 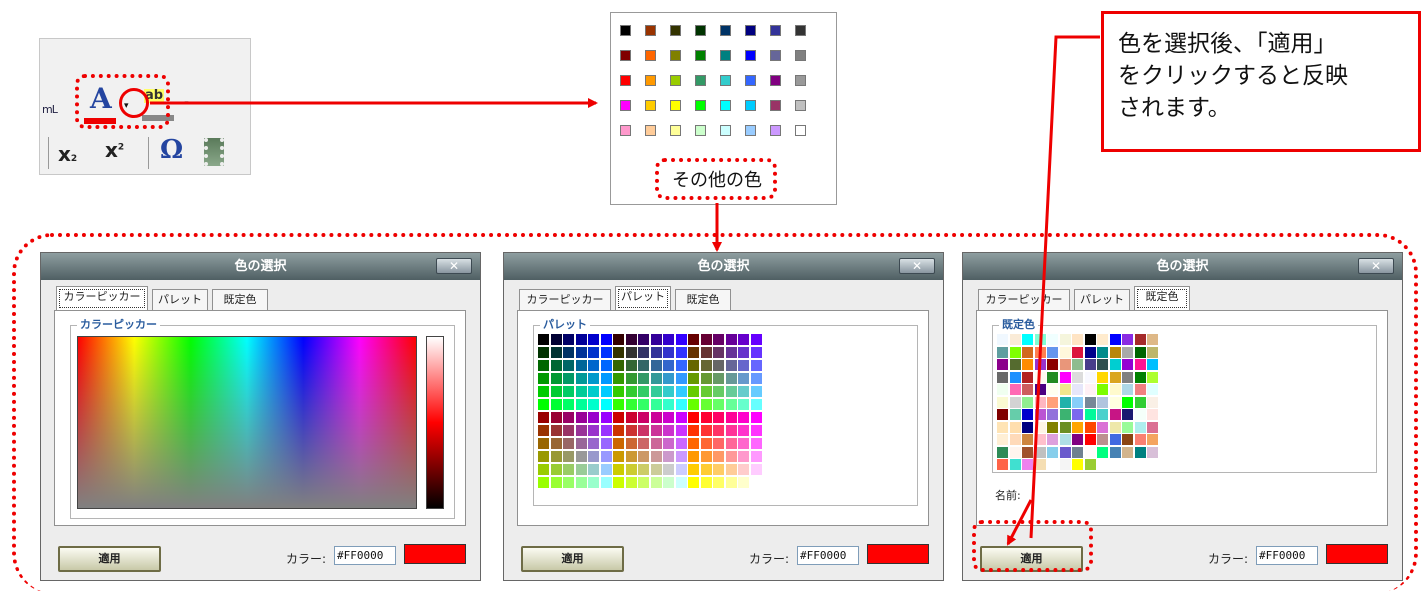 I want to click on color-hex-input: #FF0000, so click(x=1287, y=555).